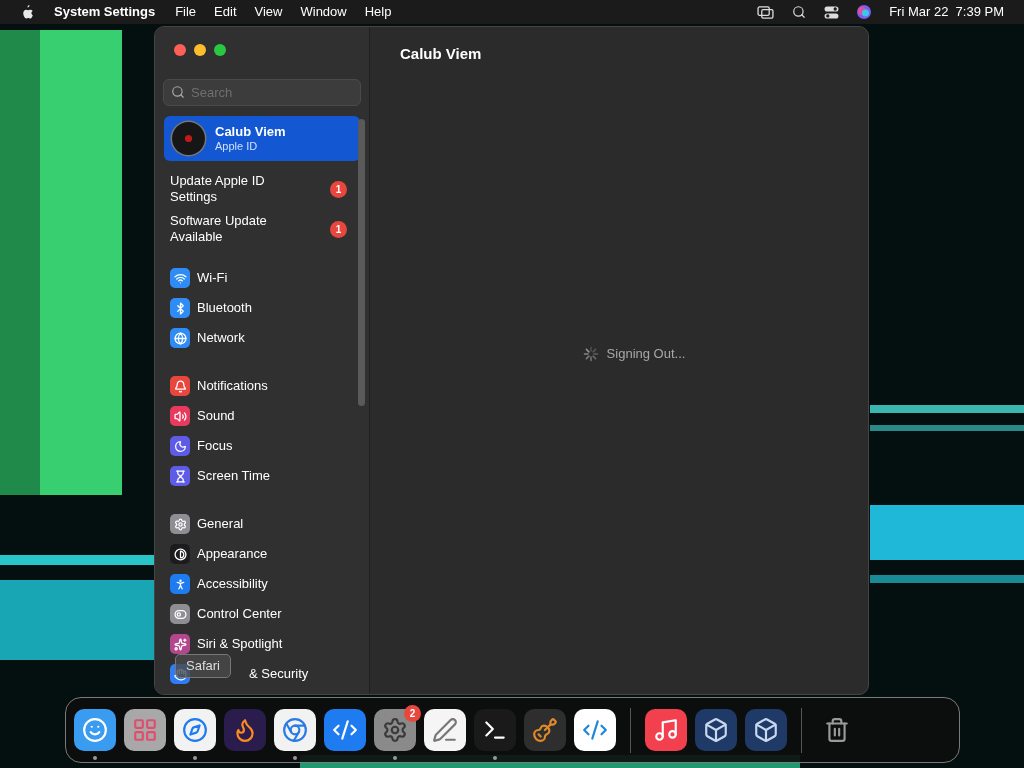 The image size is (1024, 768). I want to click on code-icon, so click(595, 730).